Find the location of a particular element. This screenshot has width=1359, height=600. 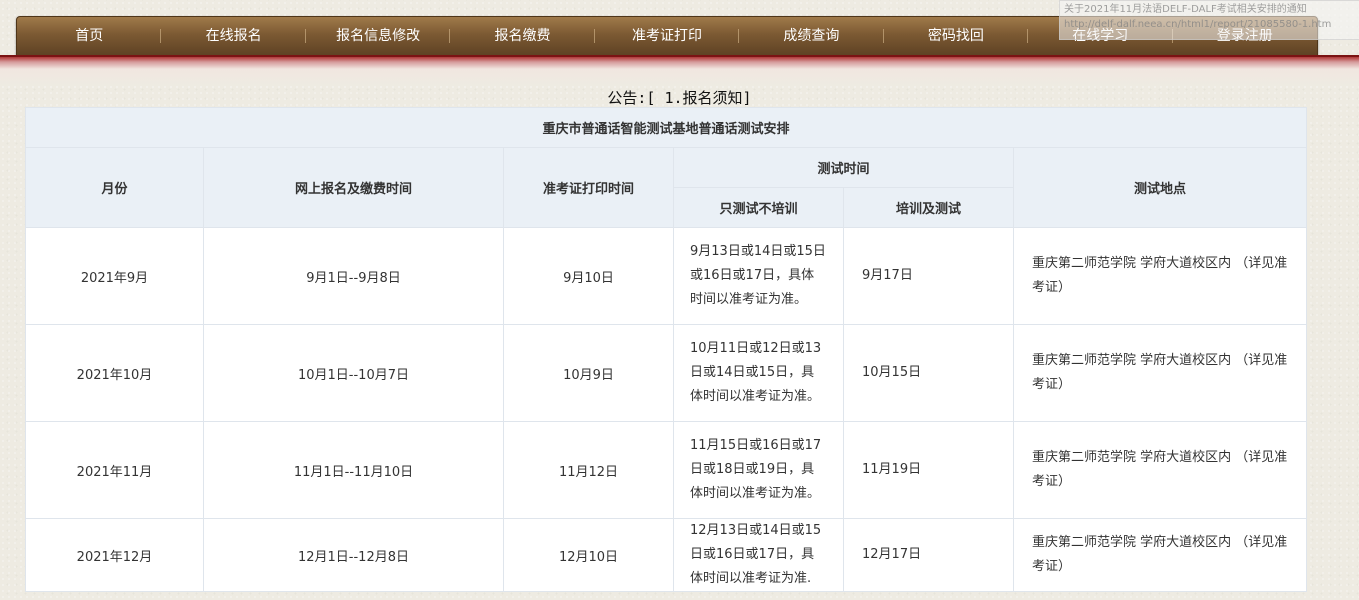

tooltip-title: 关于2021年11月法语DELF-DALF考试相关安排的通知 is located at coordinates (1185, 9).